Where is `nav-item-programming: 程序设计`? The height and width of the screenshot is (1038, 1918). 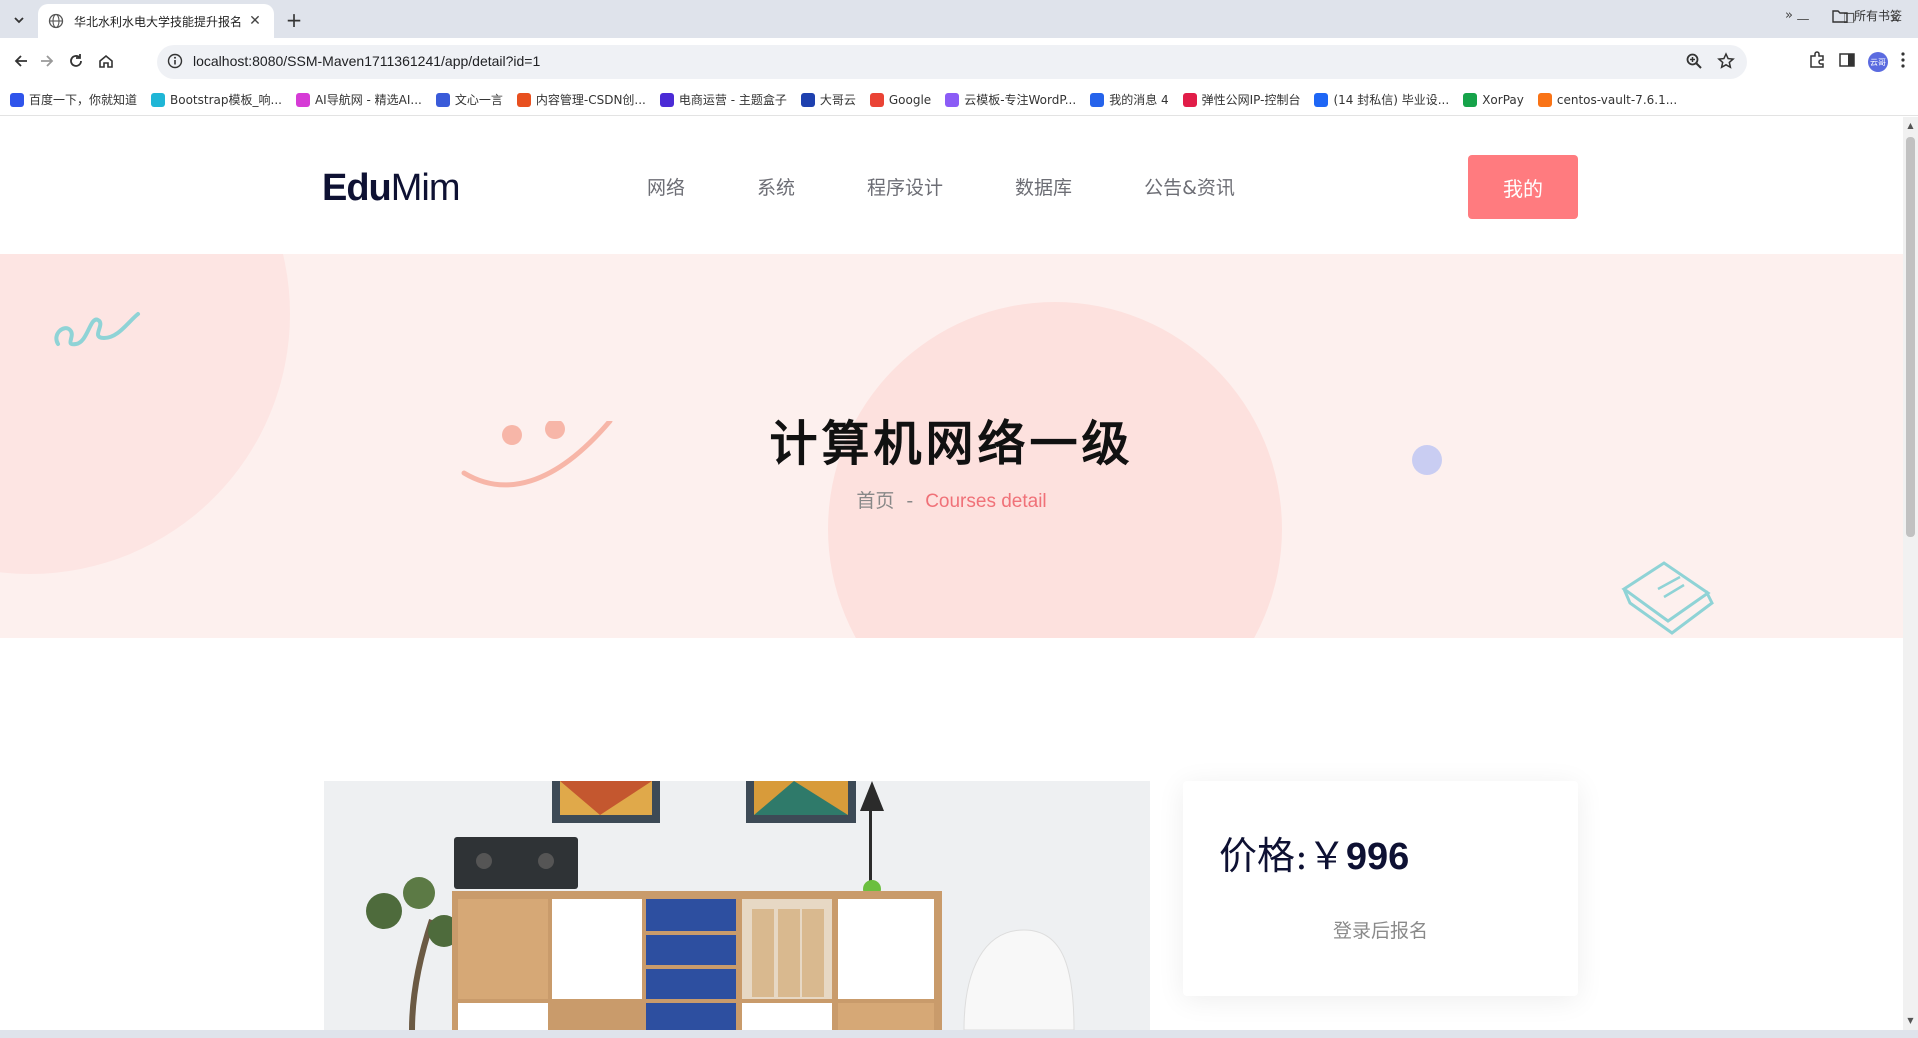
nav-item-programming: 程序设计 is located at coordinates (905, 186).